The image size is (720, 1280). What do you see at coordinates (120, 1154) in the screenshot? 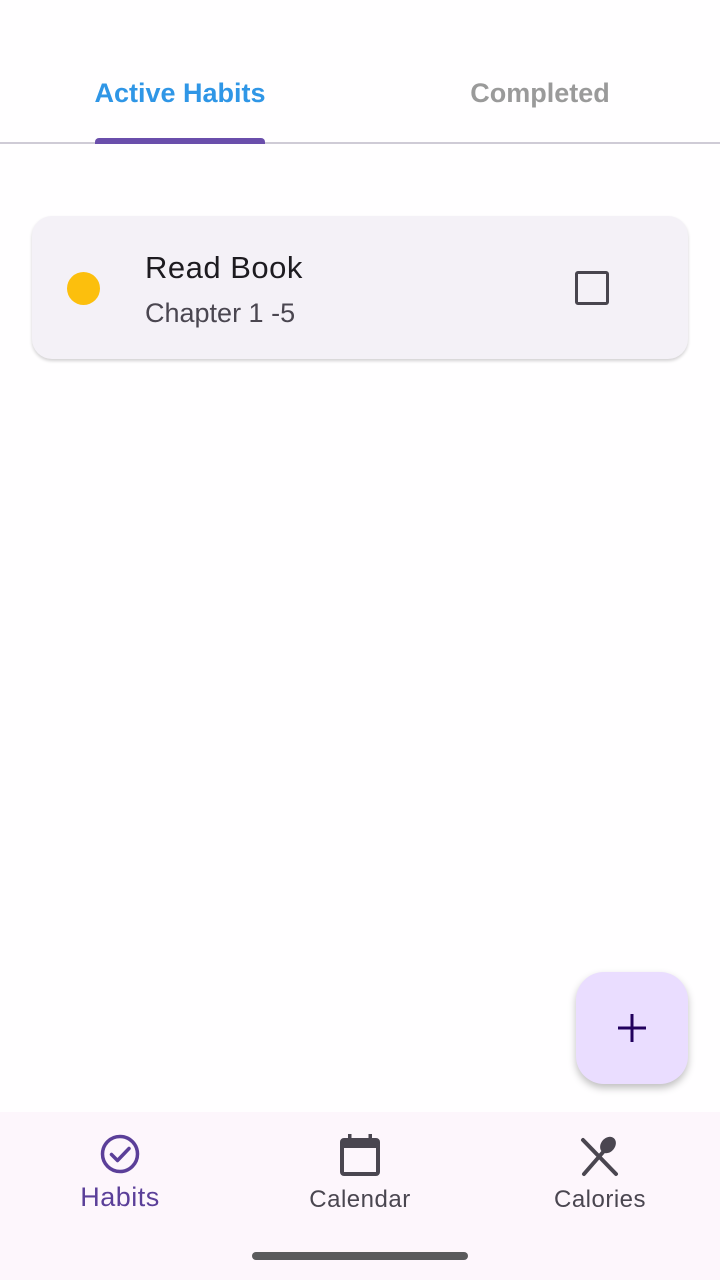
I see `check-circle-icon` at bounding box center [120, 1154].